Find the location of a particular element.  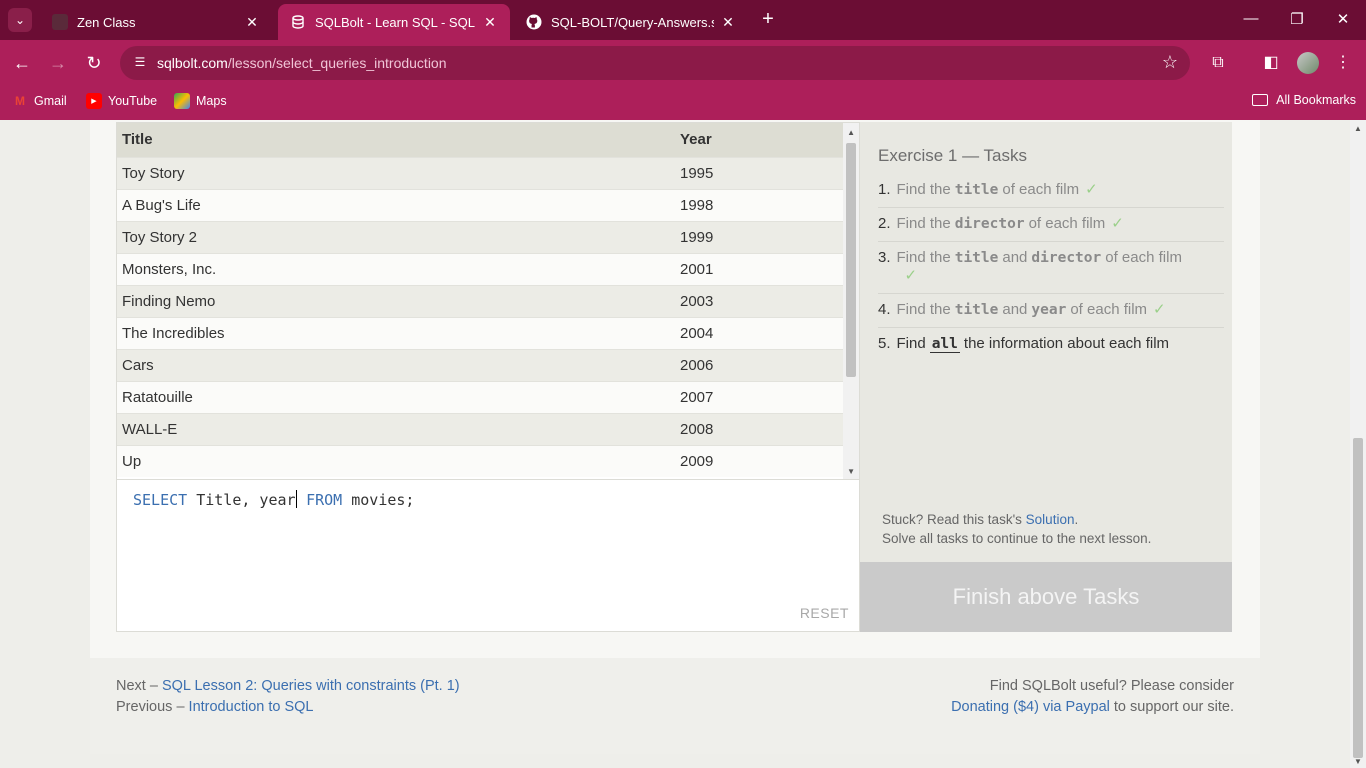

page-scroll-thumb is located at coordinates (1358, 598).